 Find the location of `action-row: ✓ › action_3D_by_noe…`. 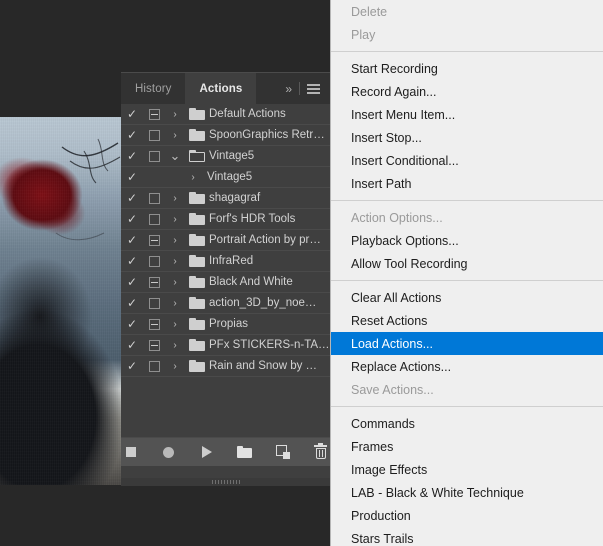

action-row: ✓ › action_3D_by_noe… is located at coordinates (225, 303).